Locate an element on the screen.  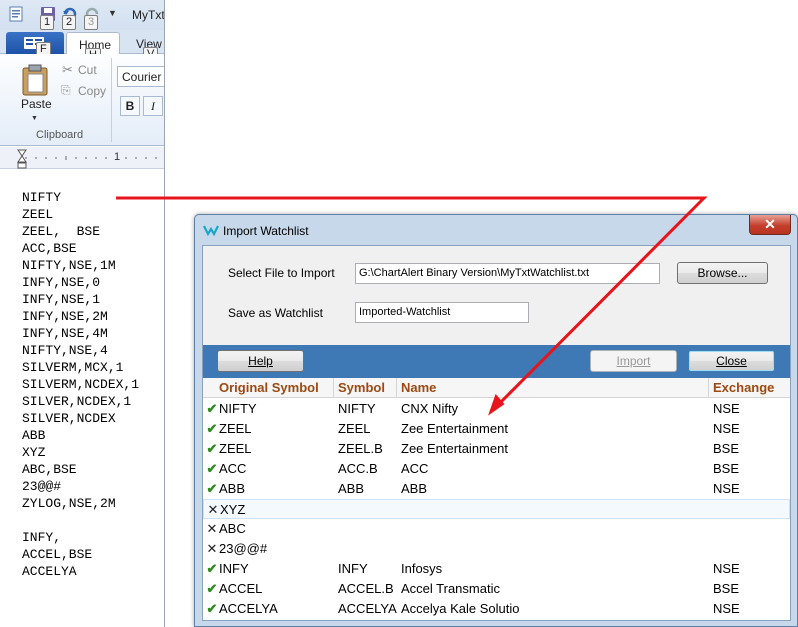
document-line: ZEEL, BSE is located at coordinates (61, 231).